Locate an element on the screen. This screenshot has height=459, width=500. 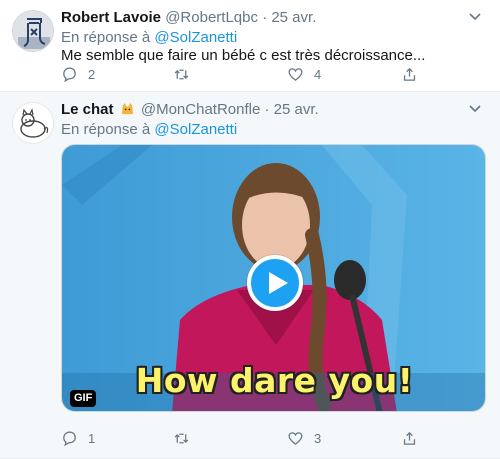
like-button: 3 is located at coordinates (304, 438).